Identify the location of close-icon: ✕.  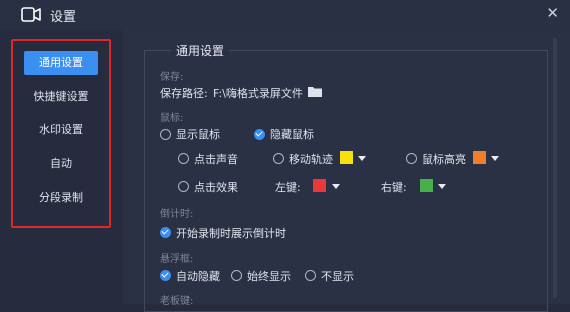
(552, 13).